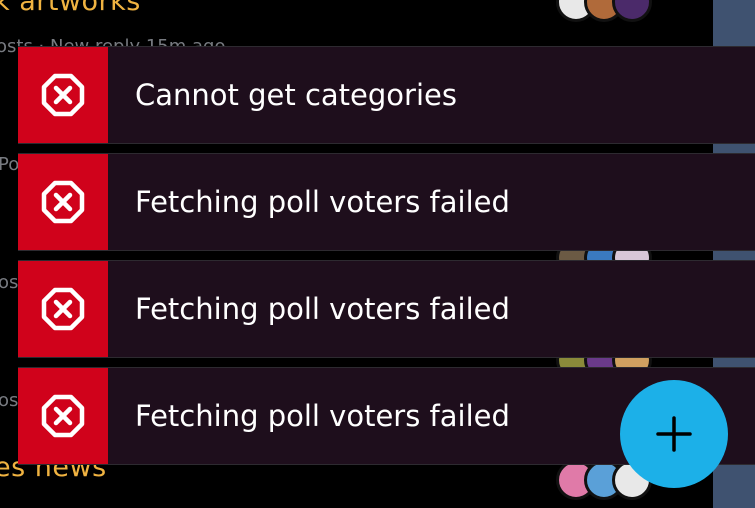 This screenshot has width=755, height=508. I want to click on toast-message: Cannot get categories, so click(296, 95).